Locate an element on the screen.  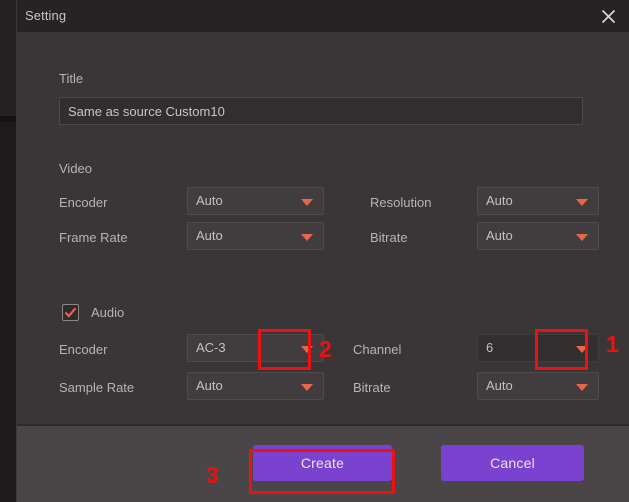
video-framerate-select: Auto is located at coordinates (255, 236).